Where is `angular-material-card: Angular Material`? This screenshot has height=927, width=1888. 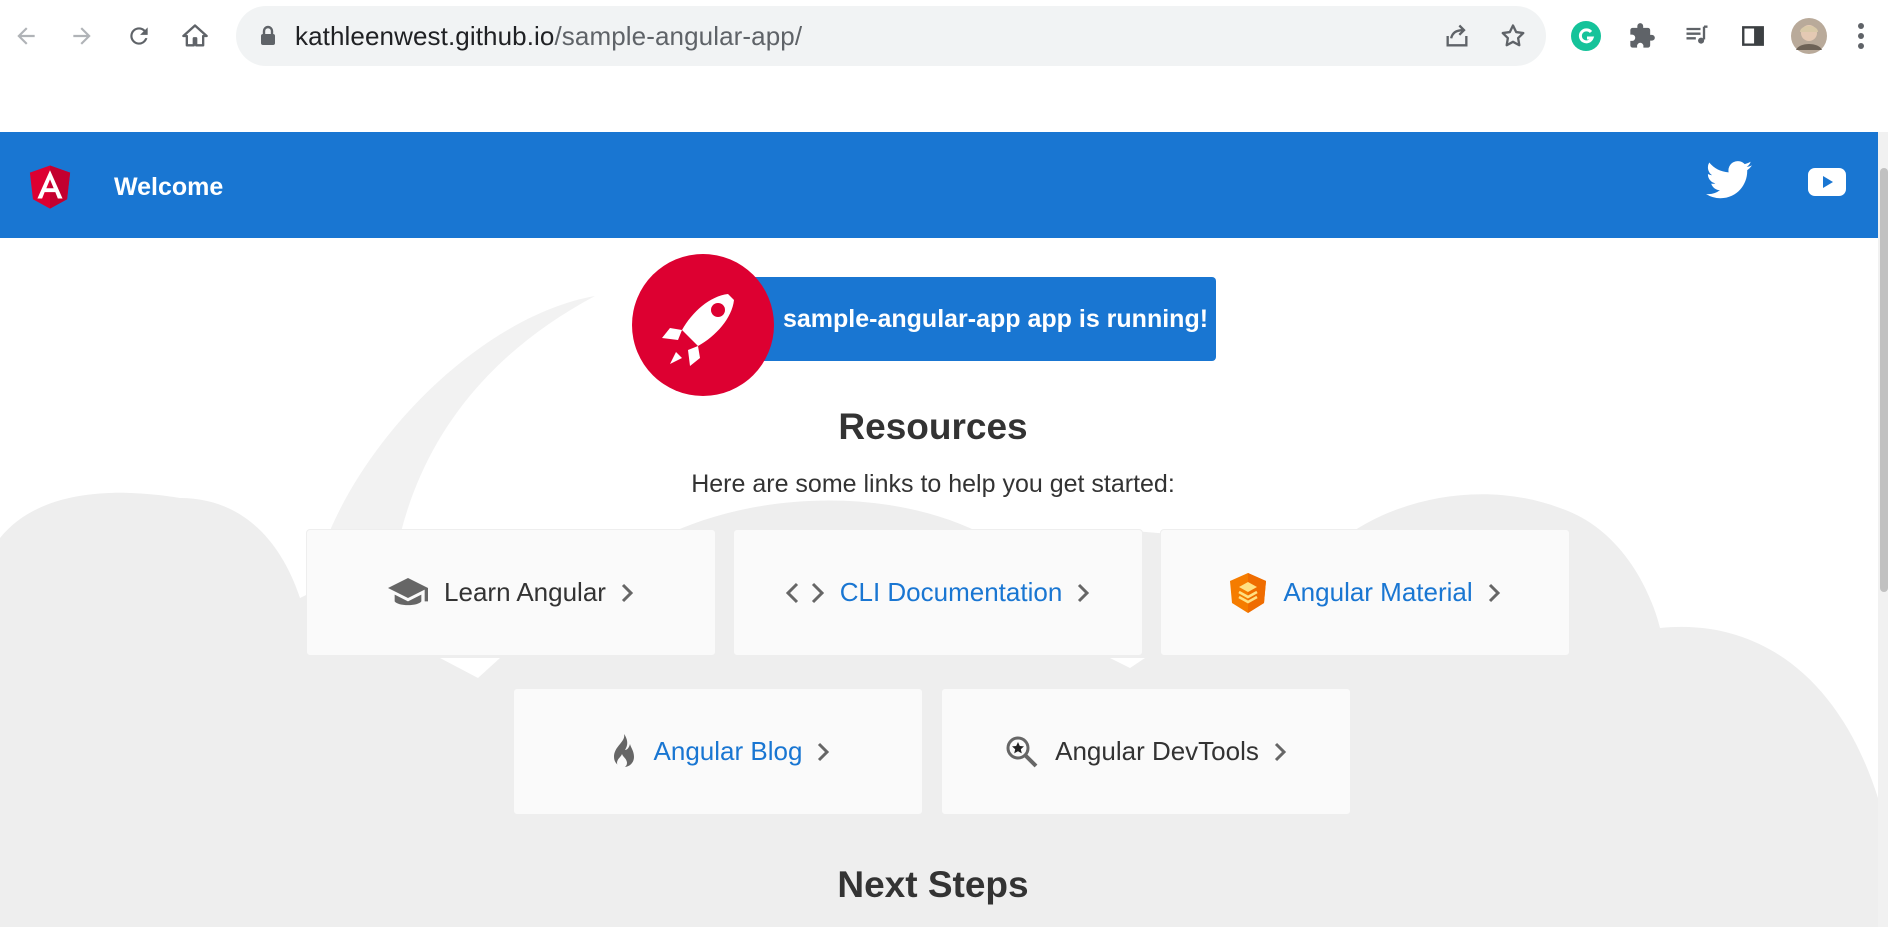 angular-material-card: Angular Material is located at coordinates (1365, 592).